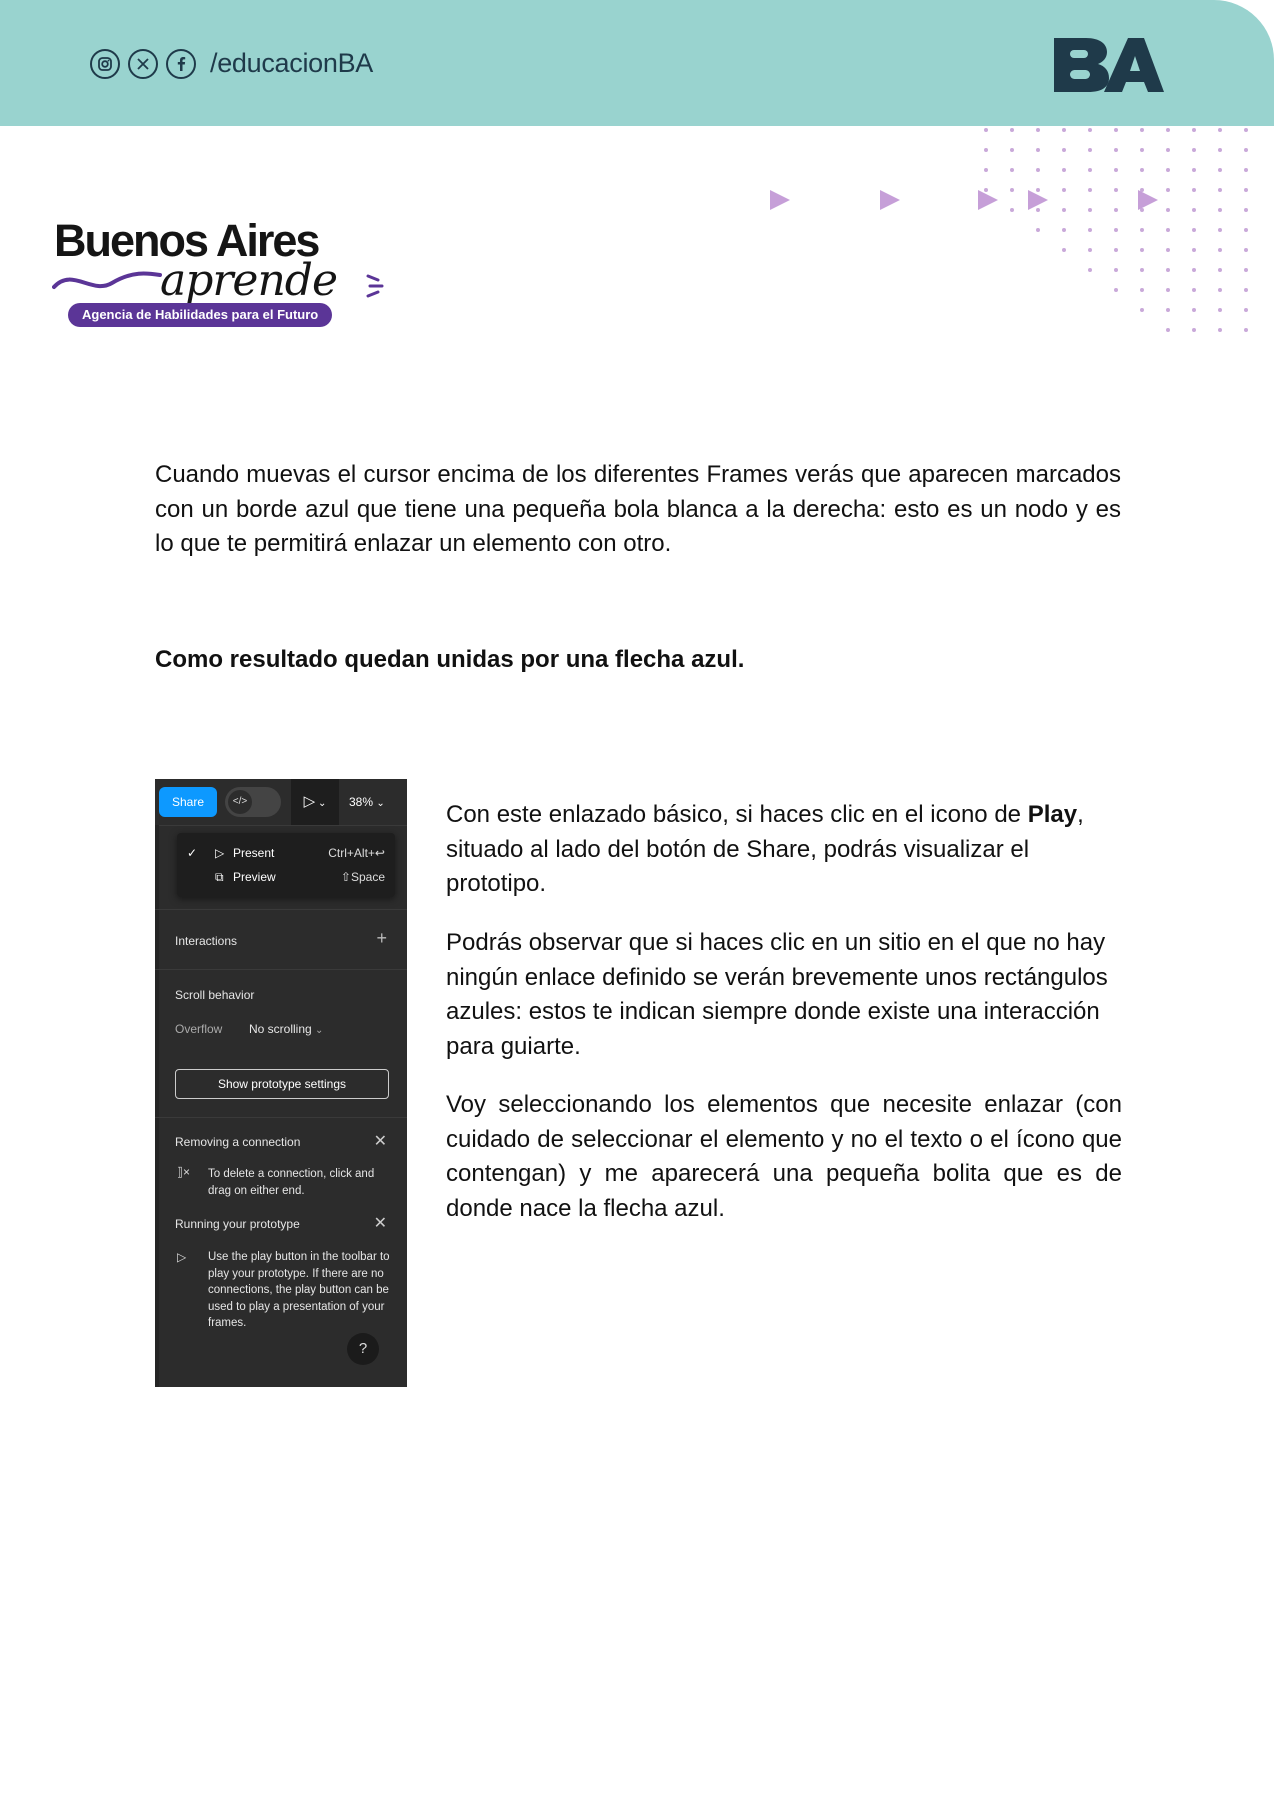 This screenshot has height=1800, width=1274. I want to click on interactions-section: Interactions +, so click(281, 939).